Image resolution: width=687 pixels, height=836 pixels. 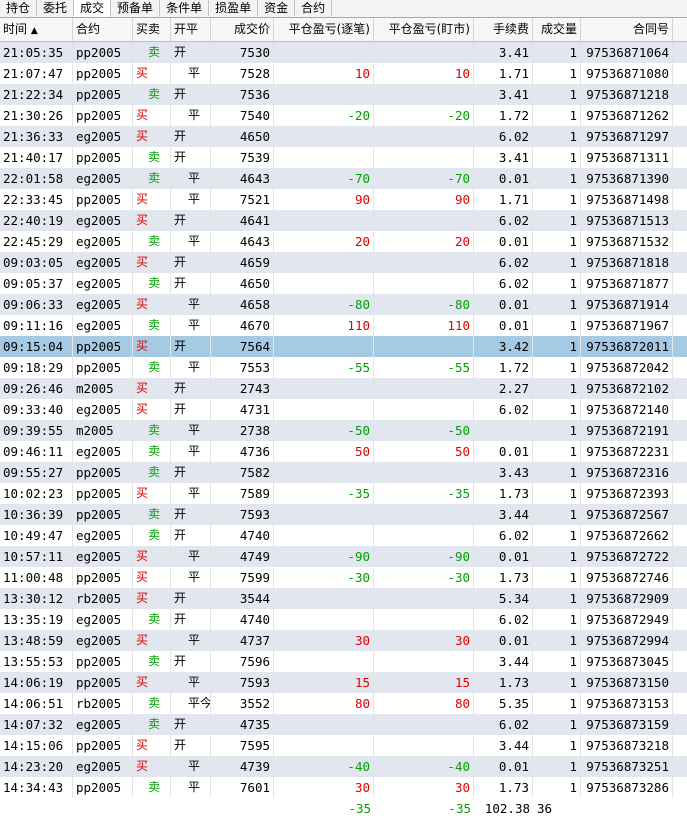 I want to click on trade-row: 09:33:40 eg2005 买开 4731 6.02 1 97536872140, so click(x=343, y=409).